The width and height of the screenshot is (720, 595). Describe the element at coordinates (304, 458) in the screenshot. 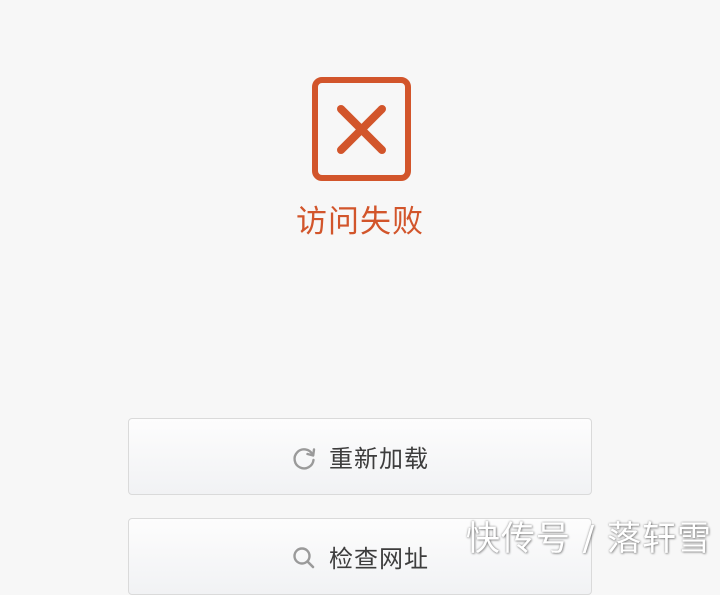

I see `refresh-icon` at that location.